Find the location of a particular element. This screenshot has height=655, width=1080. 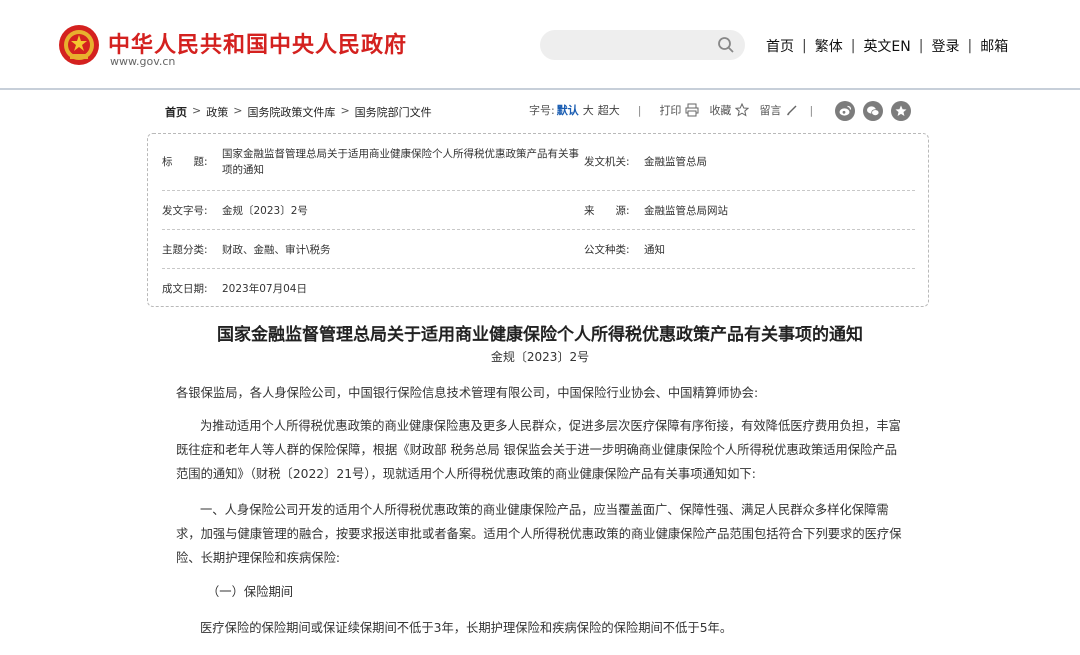

font-size-xlarge: 超大 is located at coordinates (609, 110).